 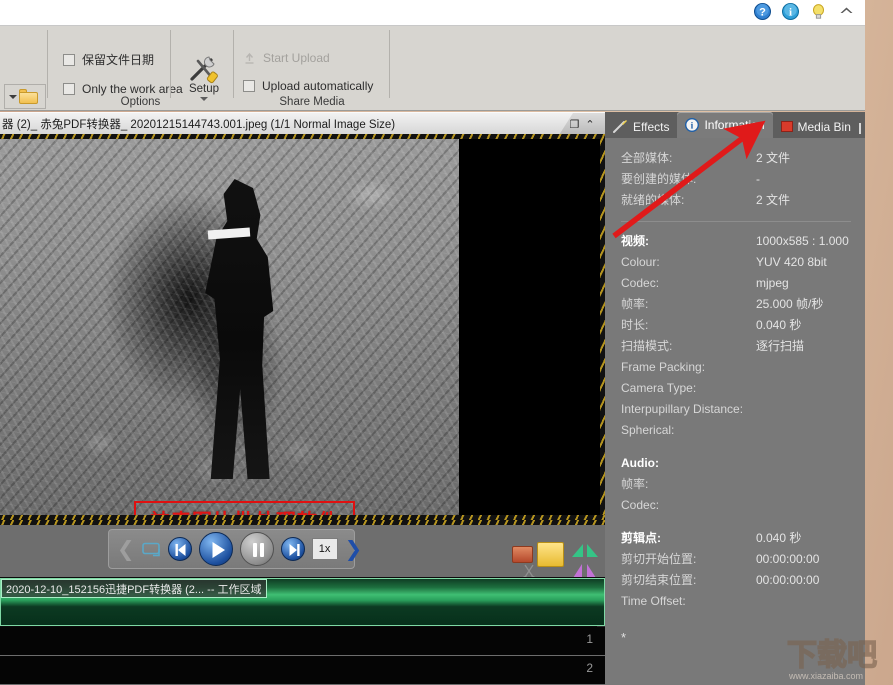 What do you see at coordinates (151, 549) in the screenshot?
I see `loop-icon` at bounding box center [151, 549].